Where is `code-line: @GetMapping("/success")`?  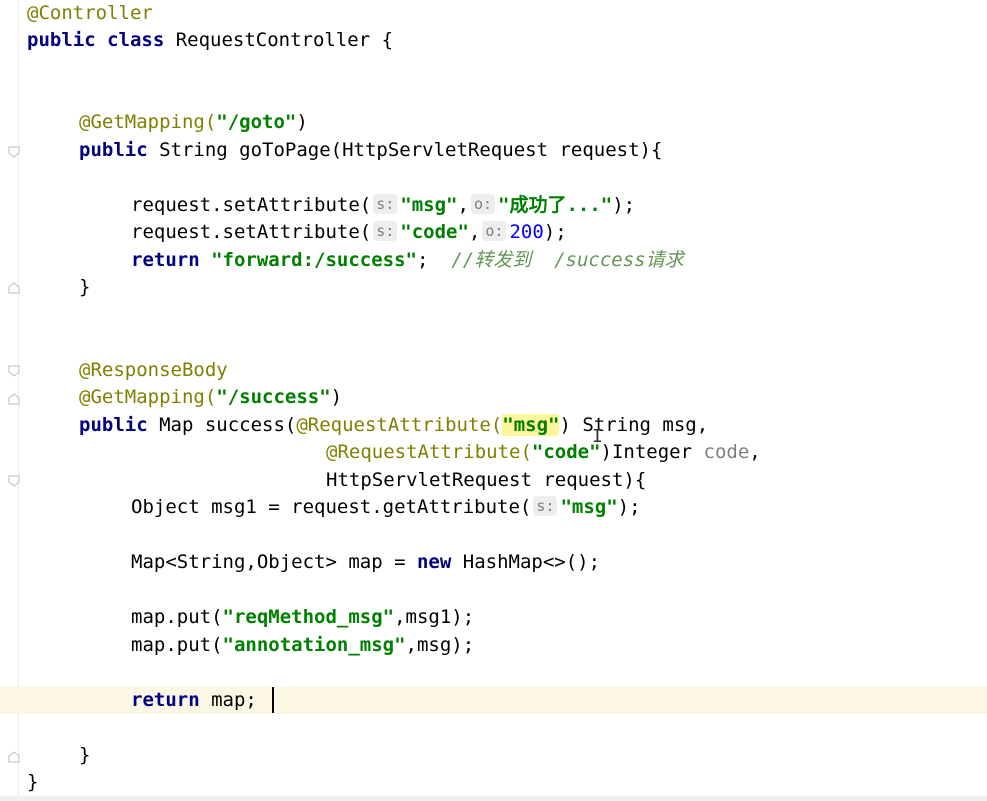 code-line: @GetMapping("/success") is located at coordinates (210, 397).